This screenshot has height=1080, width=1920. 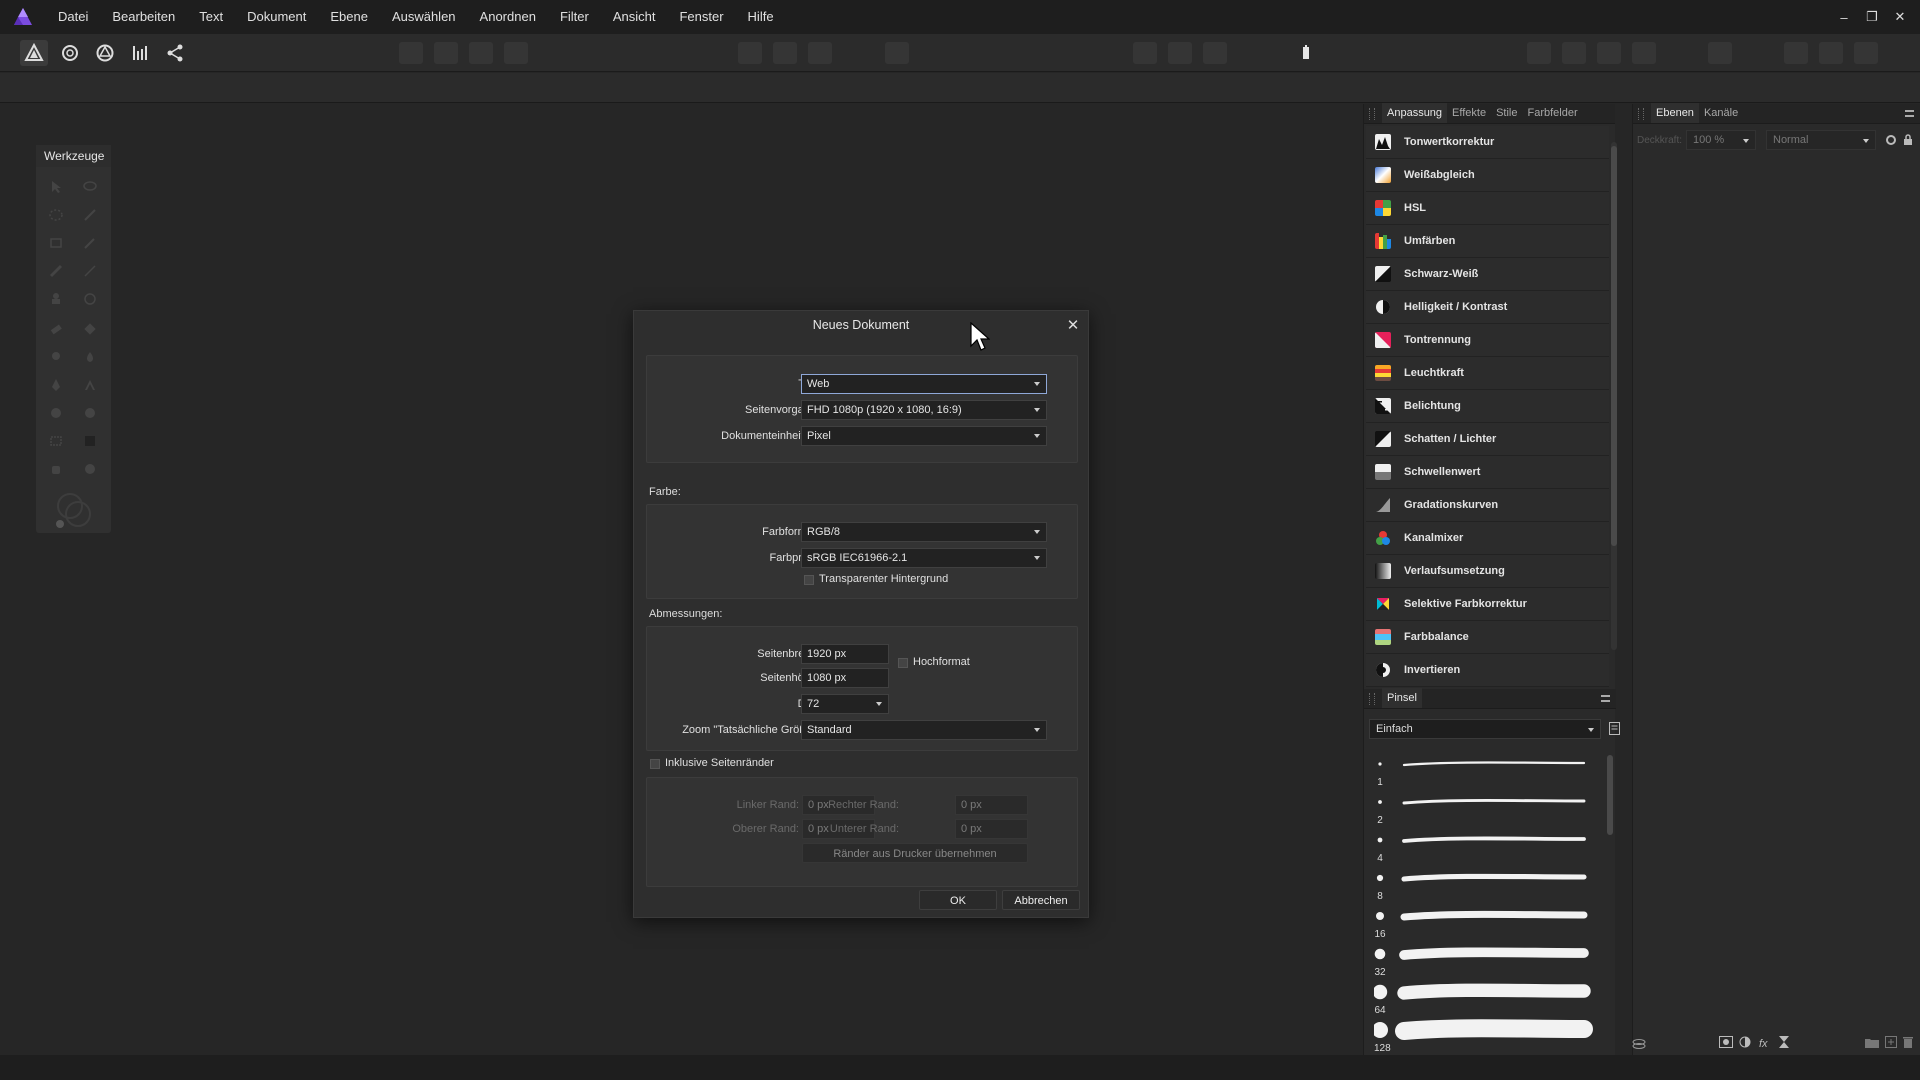 What do you see at coordinates (1487, 307) in the screenshot?
I see `adjustment-item-helligkeit-kontrast: Helligkeit / Kontrast` at bounding box center [1487, 307].